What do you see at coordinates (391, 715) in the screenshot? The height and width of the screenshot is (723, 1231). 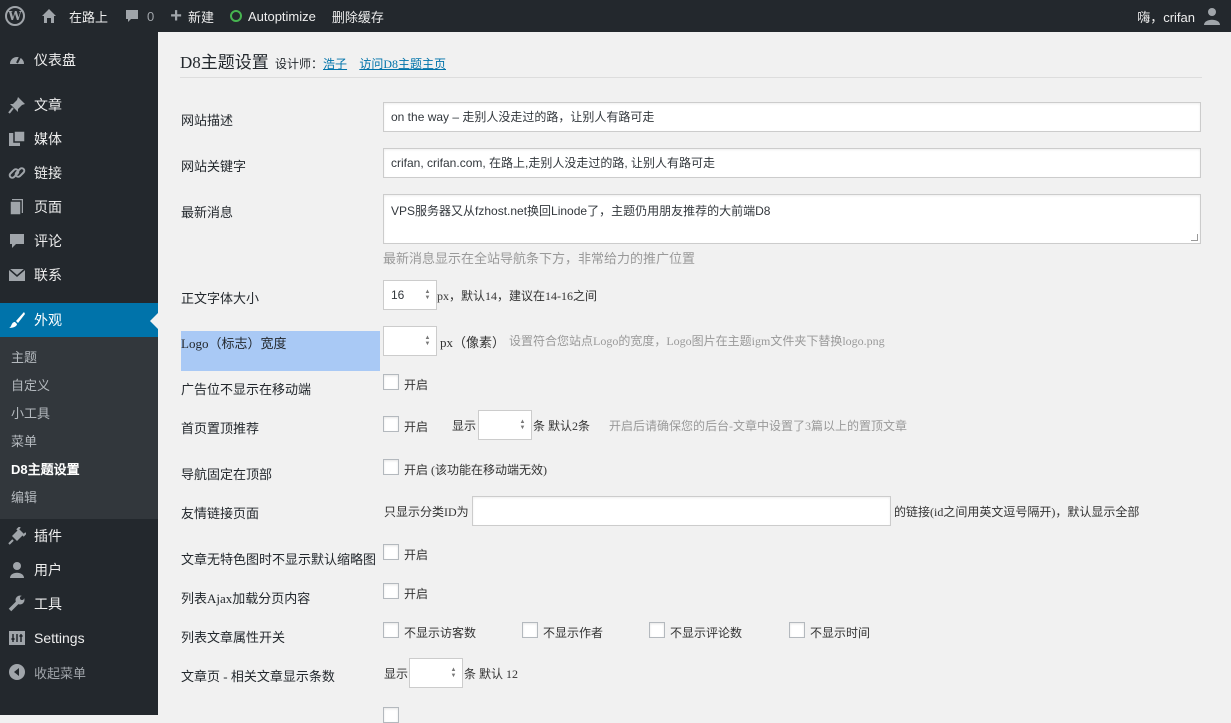 I see `next-option-checkbox` at bounding box center [391, 715].